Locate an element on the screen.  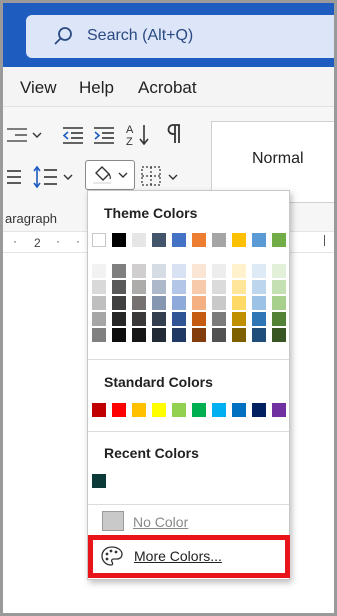
line-spacing-icon is located at coordinates (55, 177).